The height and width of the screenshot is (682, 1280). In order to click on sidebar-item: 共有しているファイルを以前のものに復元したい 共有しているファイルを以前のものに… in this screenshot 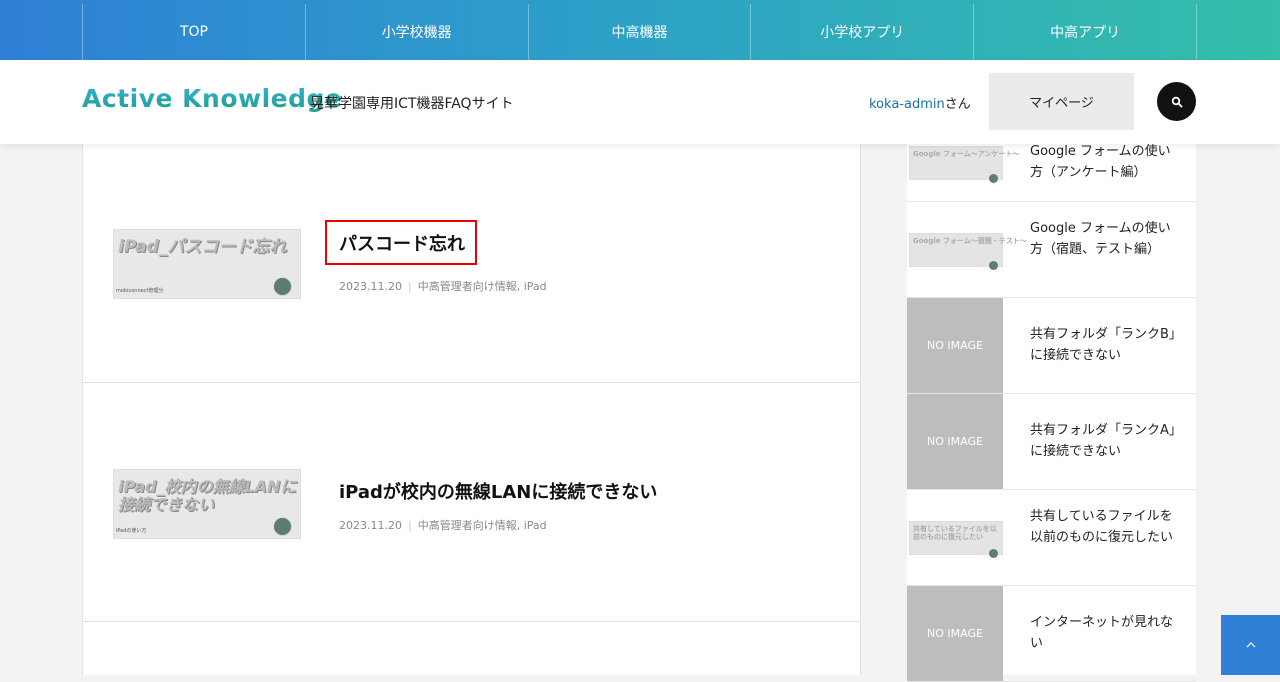, I will do `click(1051, 538)`.